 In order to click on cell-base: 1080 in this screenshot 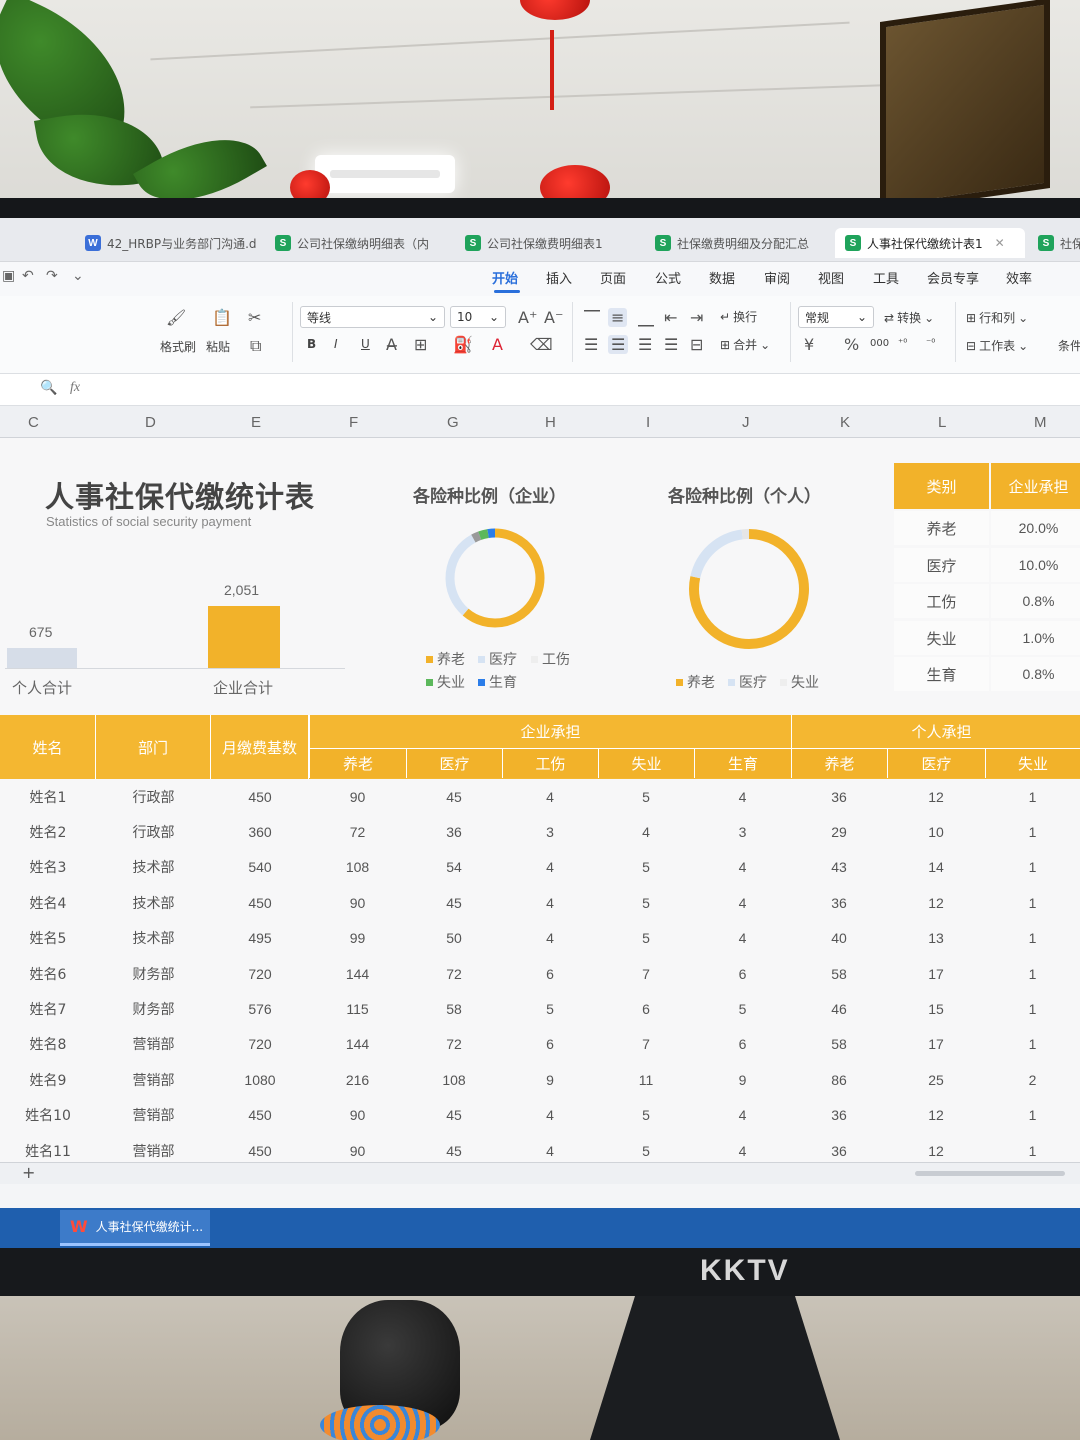, I will do `click(260, 1079)`.